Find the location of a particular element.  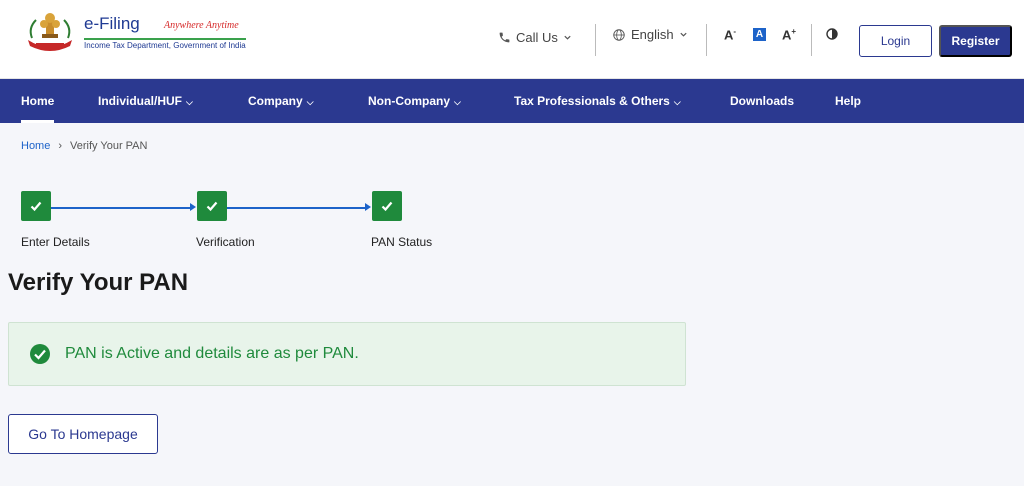

nav-item-non-company: Non-Company ⌵ is located at coordinates (414, 101).